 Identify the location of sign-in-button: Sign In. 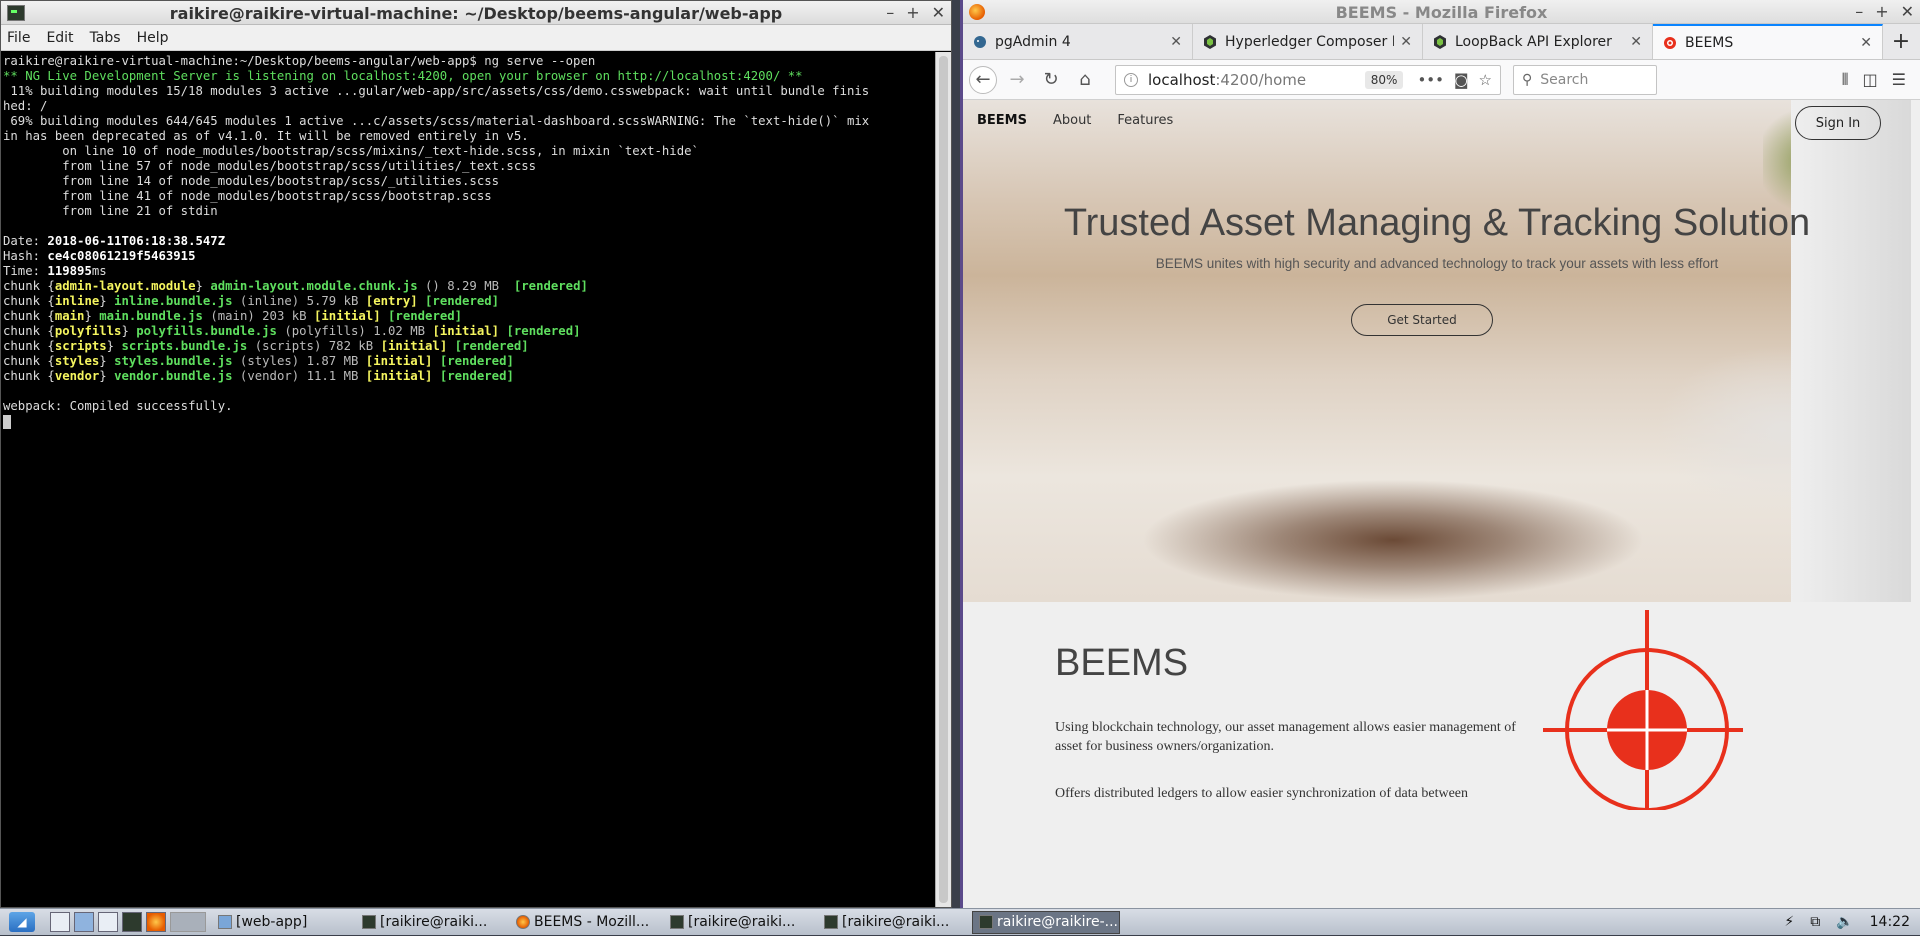
(1838, 123).